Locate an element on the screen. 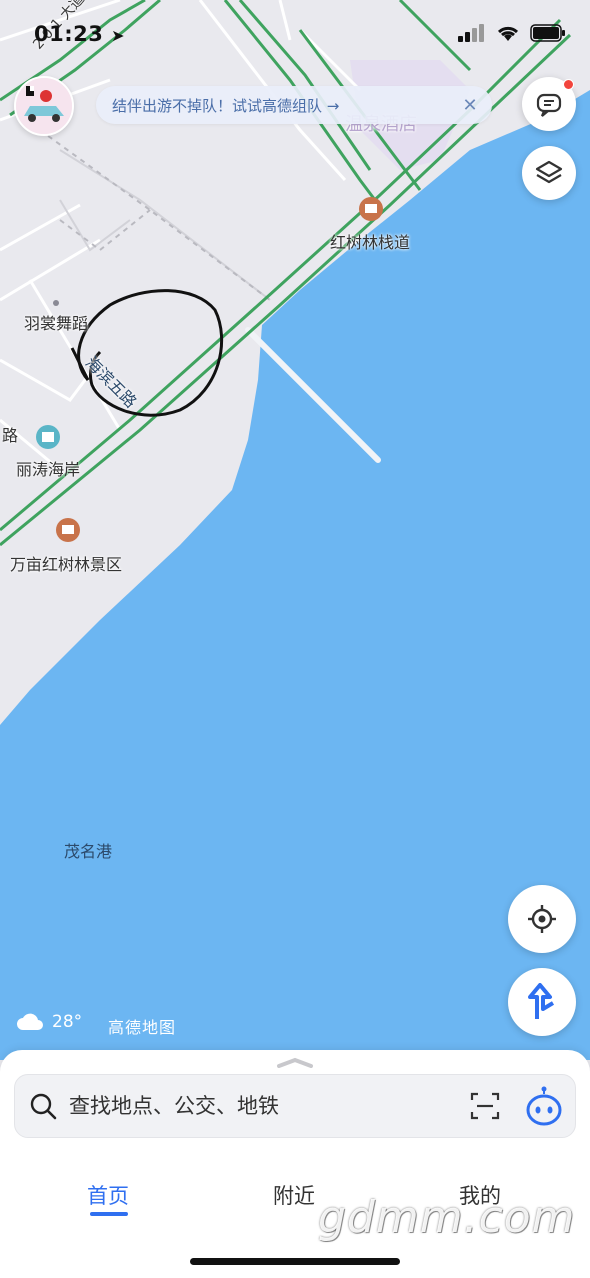 This screenshot has height=1278, width=590. chat-icon is located at coordinates (549, 105).